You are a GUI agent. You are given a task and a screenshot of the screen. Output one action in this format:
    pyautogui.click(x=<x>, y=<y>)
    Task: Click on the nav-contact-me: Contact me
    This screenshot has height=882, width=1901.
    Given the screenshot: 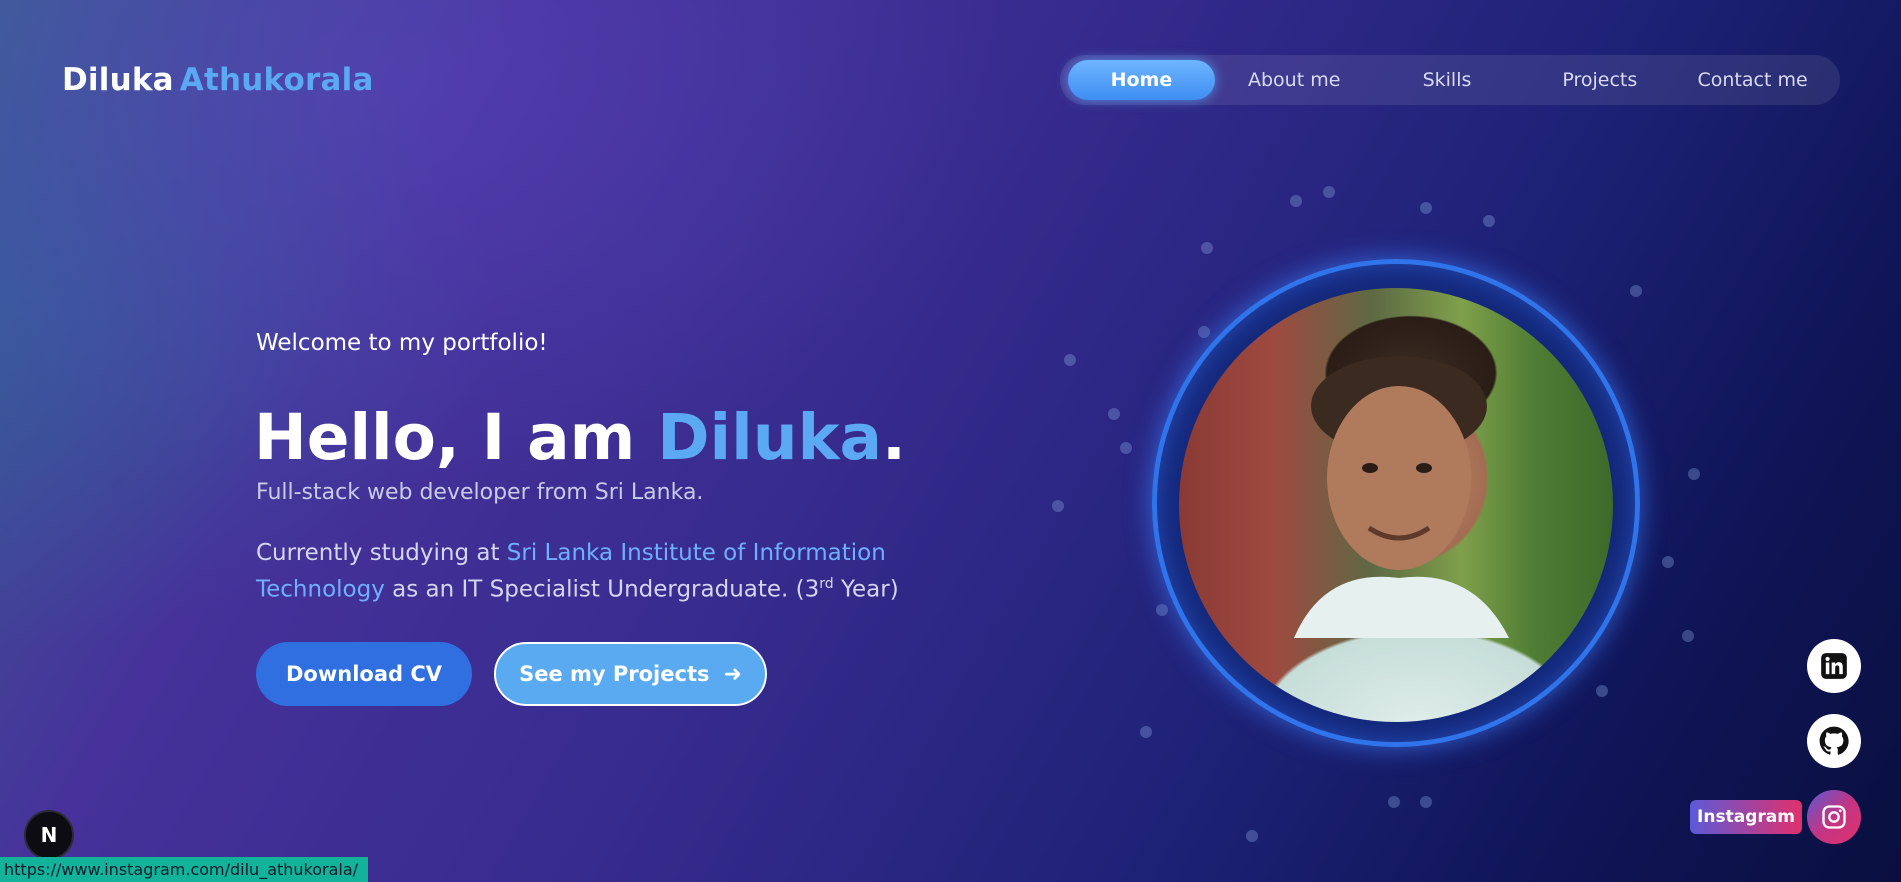 What is the action you would take?
    pyautogui.click(x=1752, y=80)
    